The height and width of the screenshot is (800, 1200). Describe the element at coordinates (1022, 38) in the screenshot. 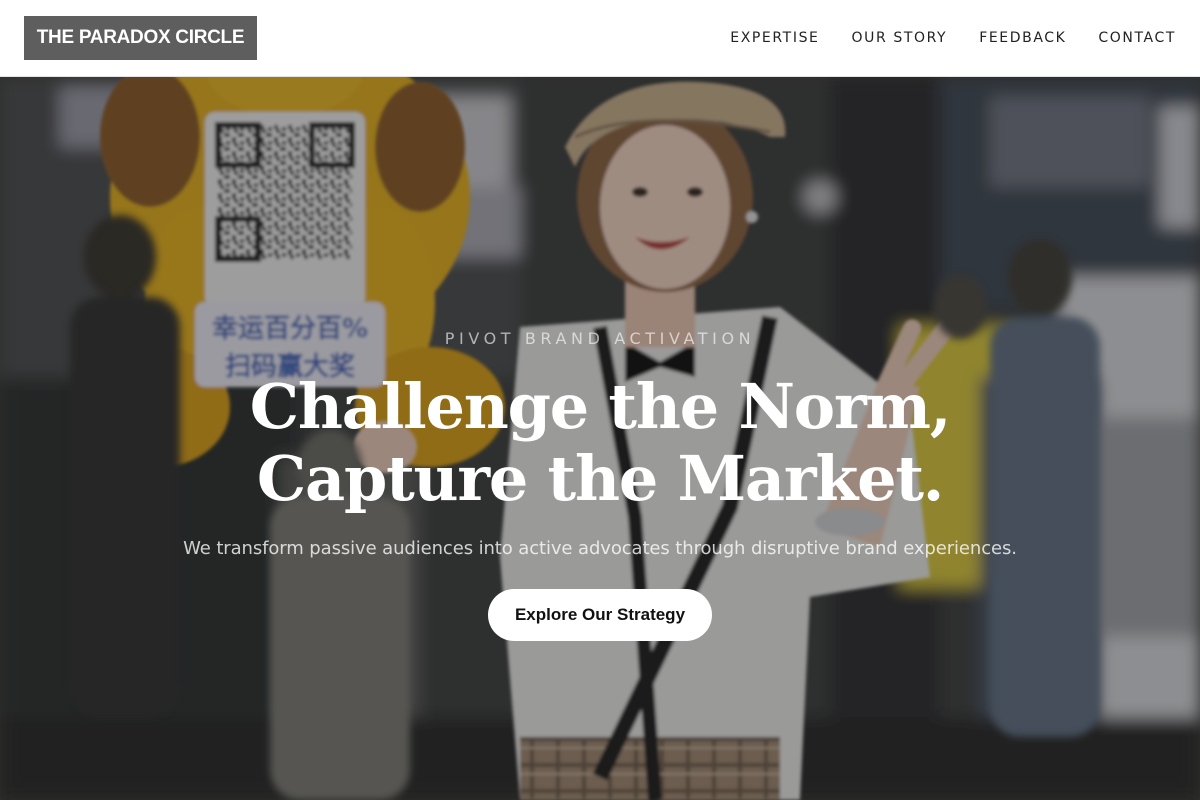

I see `nav-feedback: FEEDBACK` at that location.